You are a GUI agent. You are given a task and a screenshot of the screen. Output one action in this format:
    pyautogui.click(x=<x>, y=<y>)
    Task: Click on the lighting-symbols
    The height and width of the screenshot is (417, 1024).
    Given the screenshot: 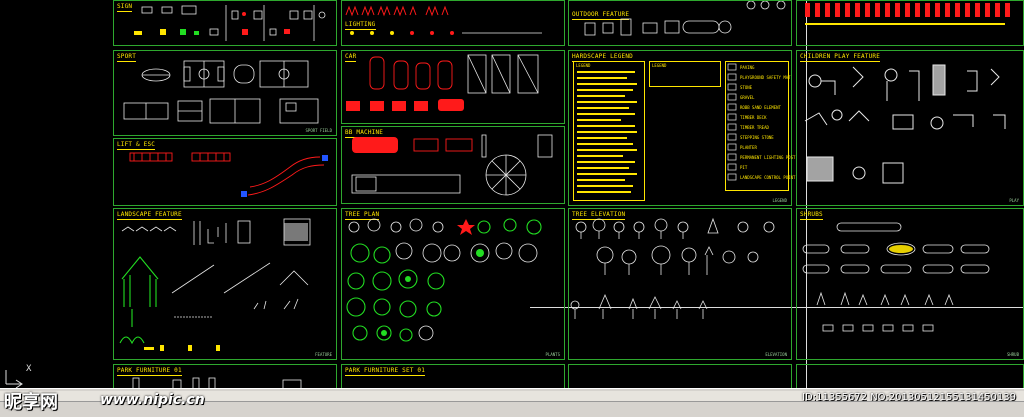 What is the action you would take?
    pyautogui.click(x=443, y=20)
    